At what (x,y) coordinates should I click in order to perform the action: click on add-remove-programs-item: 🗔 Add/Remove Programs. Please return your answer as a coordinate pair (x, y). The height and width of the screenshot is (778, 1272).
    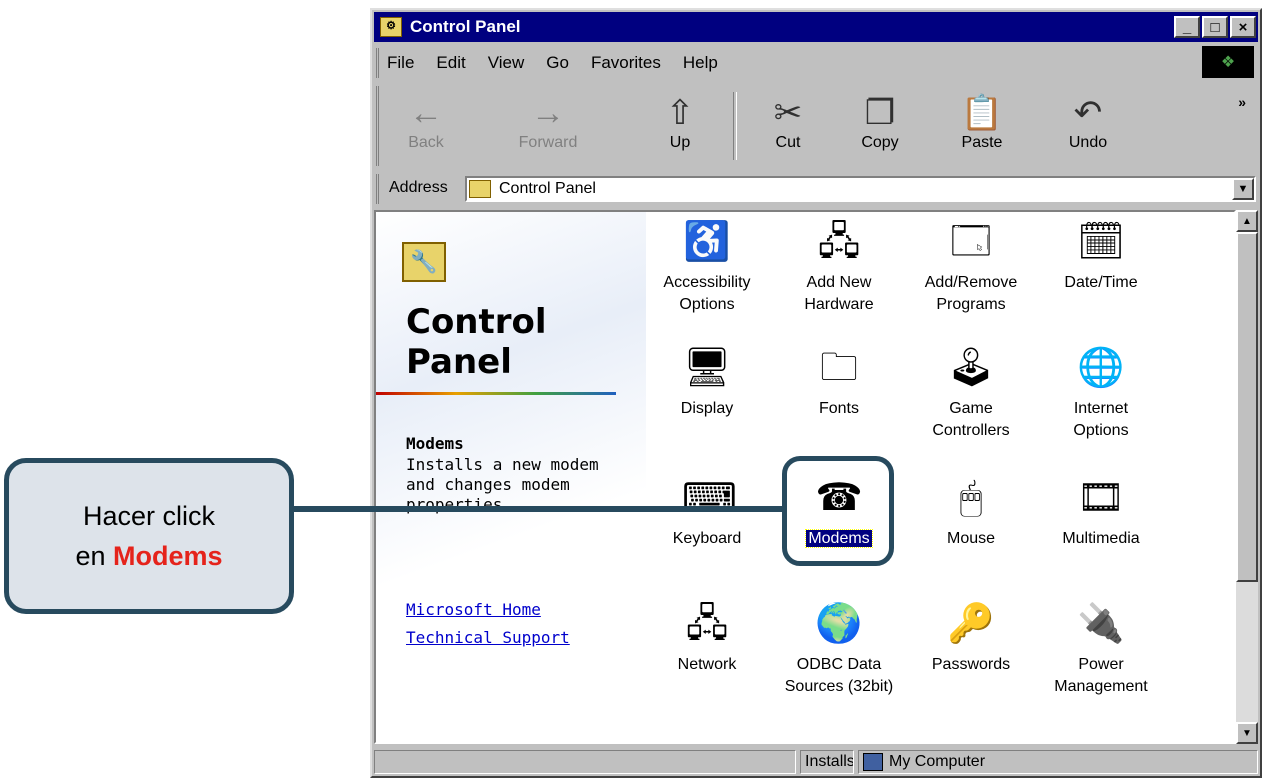
    Looking at the image, I should click on (971, 267).